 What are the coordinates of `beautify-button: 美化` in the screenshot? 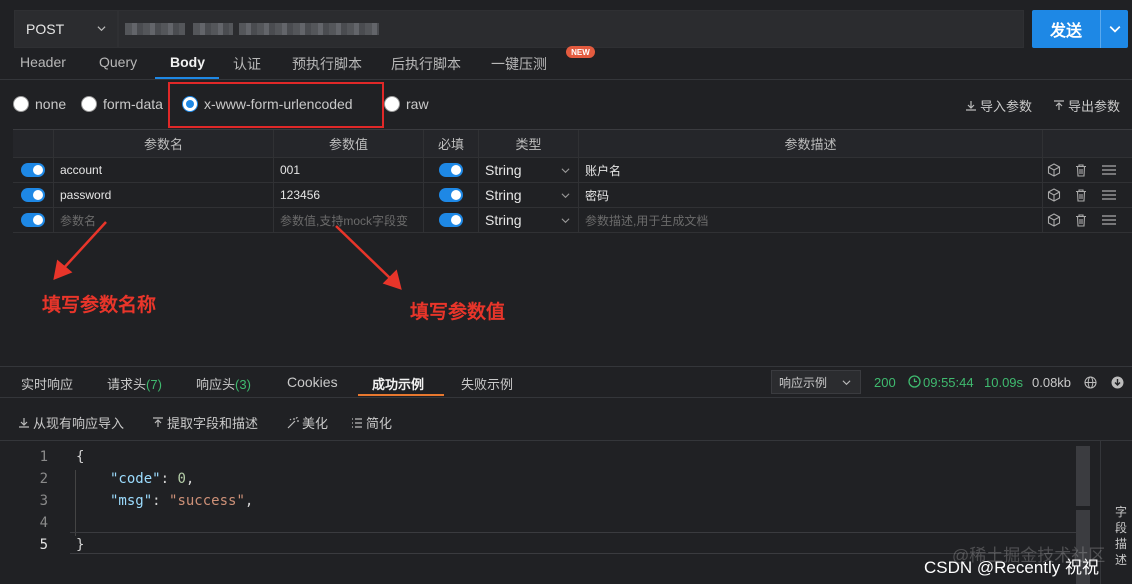 It's located at (307, 422).